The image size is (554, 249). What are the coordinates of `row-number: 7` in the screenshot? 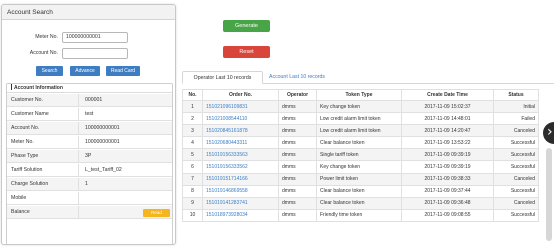 It's located at (192, 179).